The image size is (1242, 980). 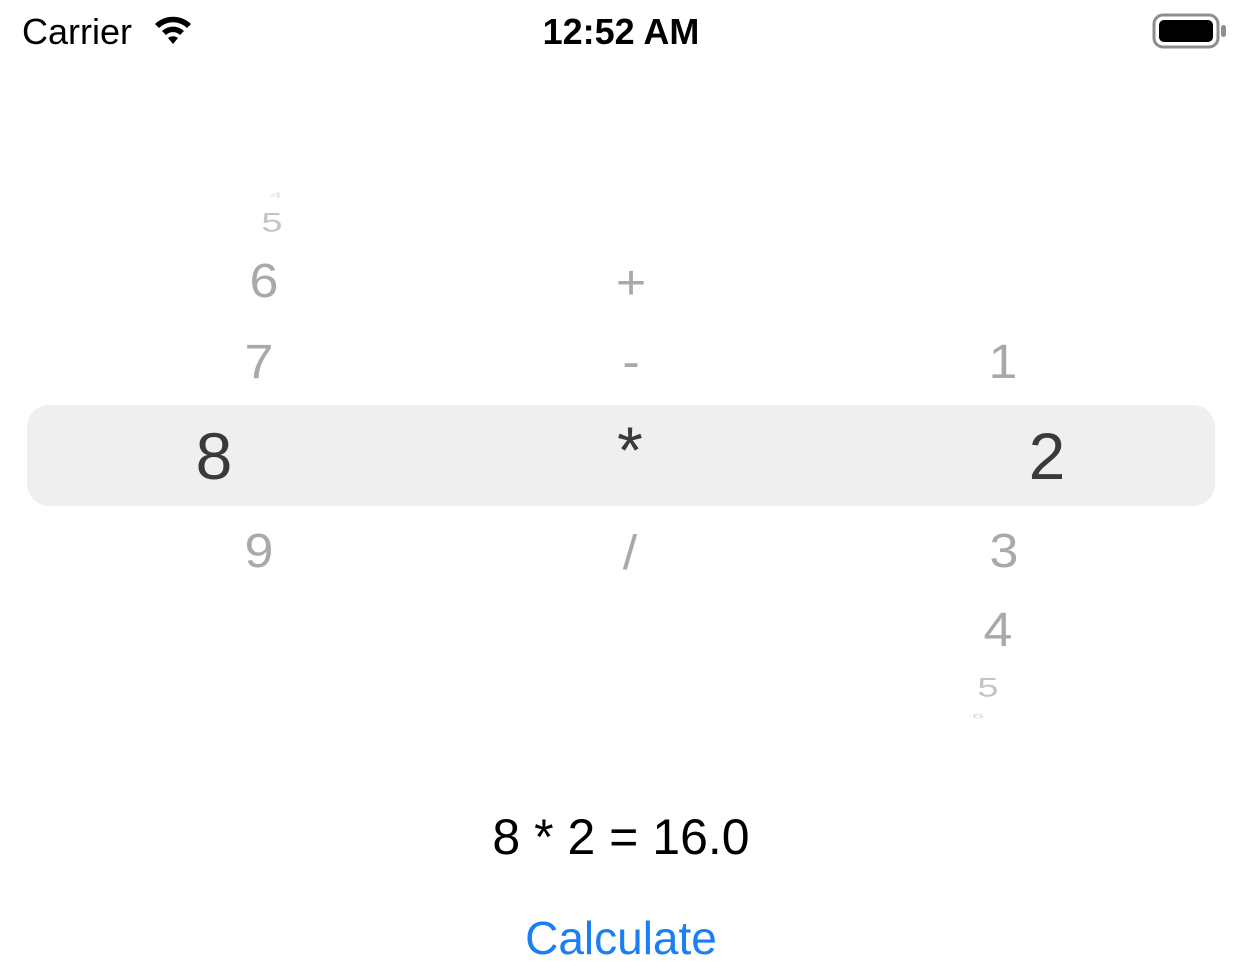 I want to click on picker-item: 7, so click(x=259, y=362).